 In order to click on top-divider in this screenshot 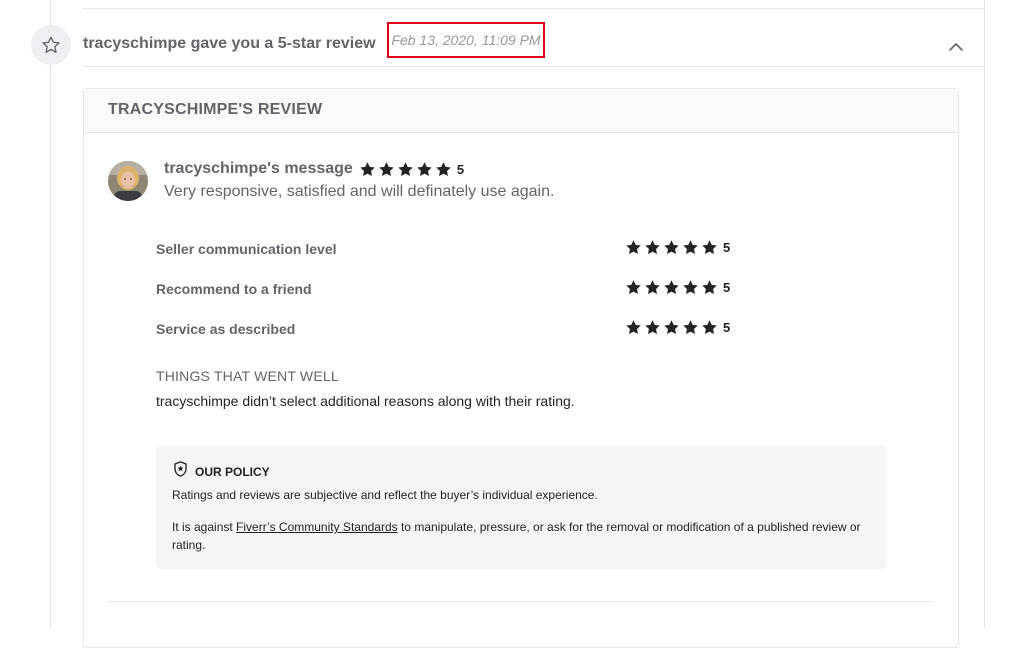, I will do `click(533, 8)`.